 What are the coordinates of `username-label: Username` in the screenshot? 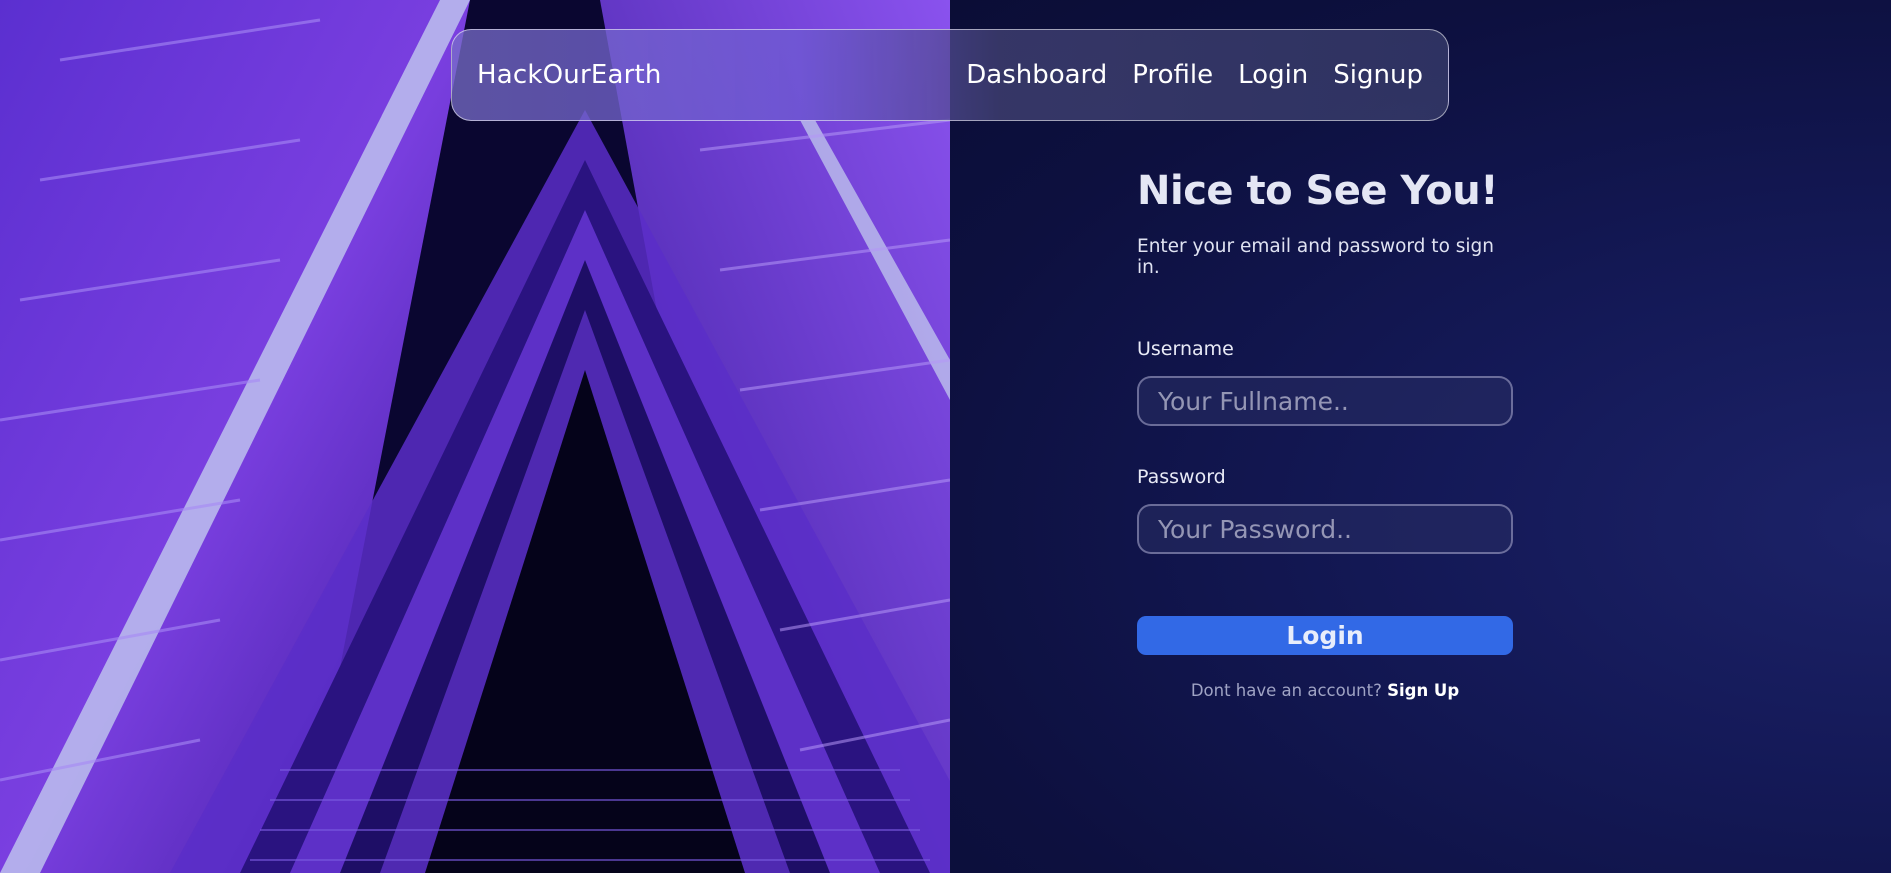 It's located at (1185, 349).